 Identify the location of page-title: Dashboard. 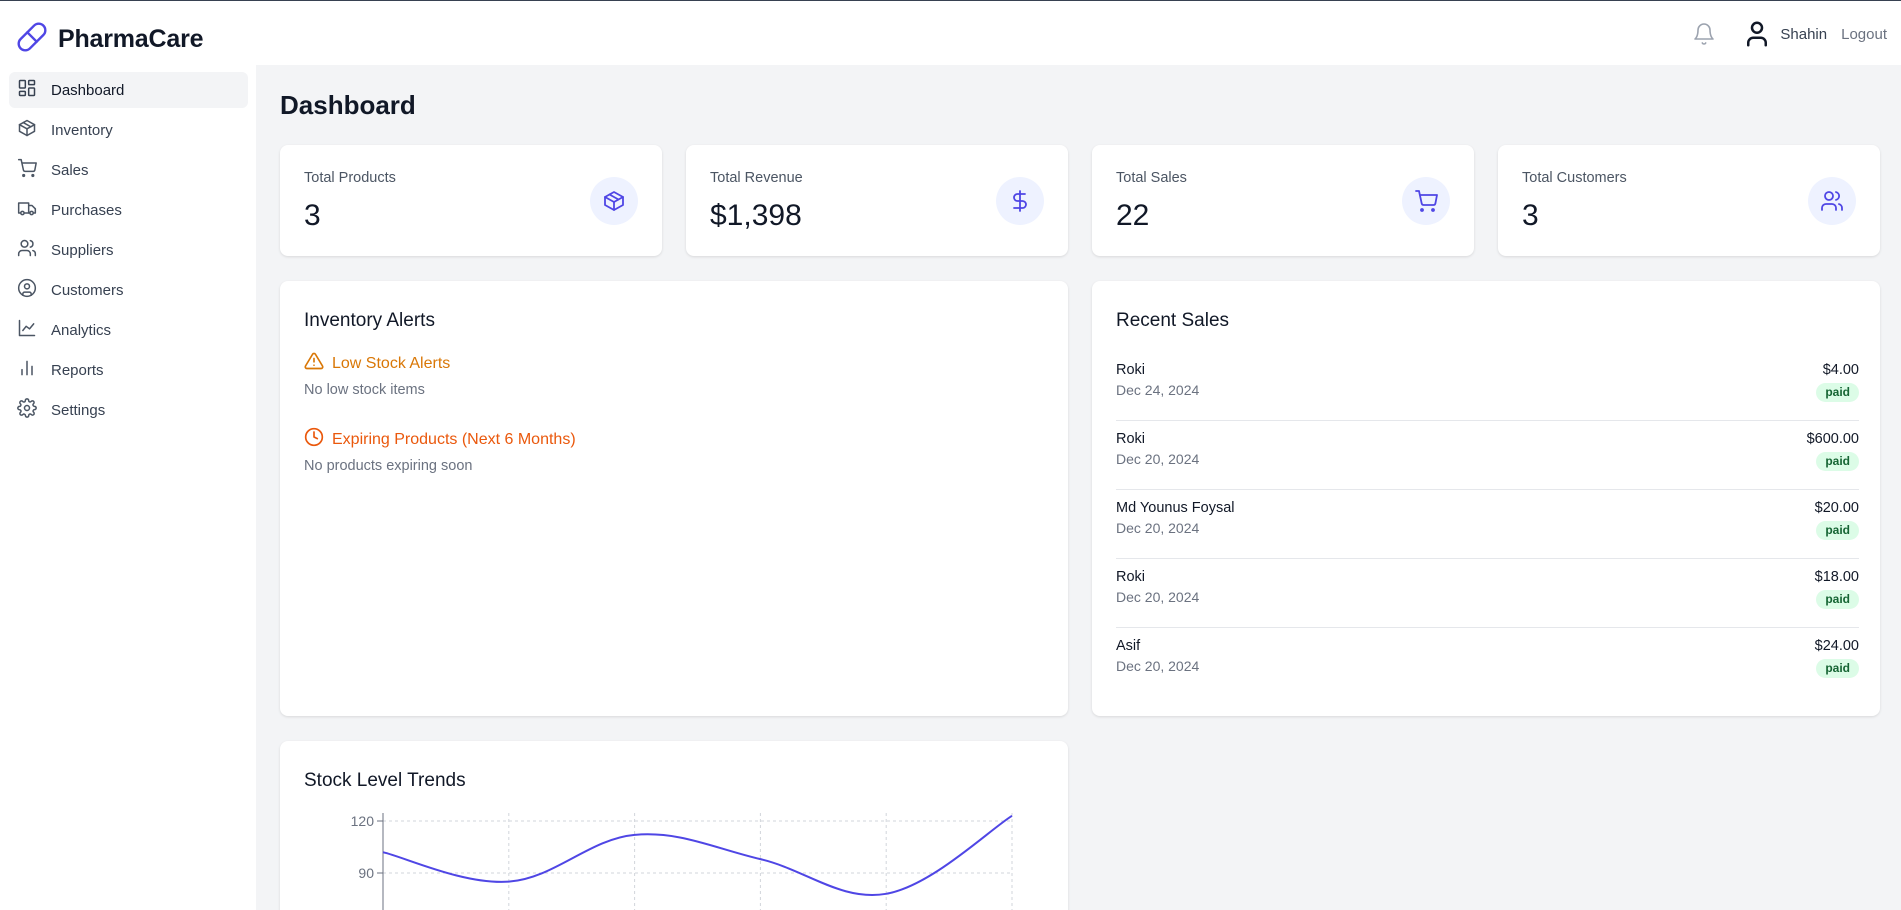
(348, 105).